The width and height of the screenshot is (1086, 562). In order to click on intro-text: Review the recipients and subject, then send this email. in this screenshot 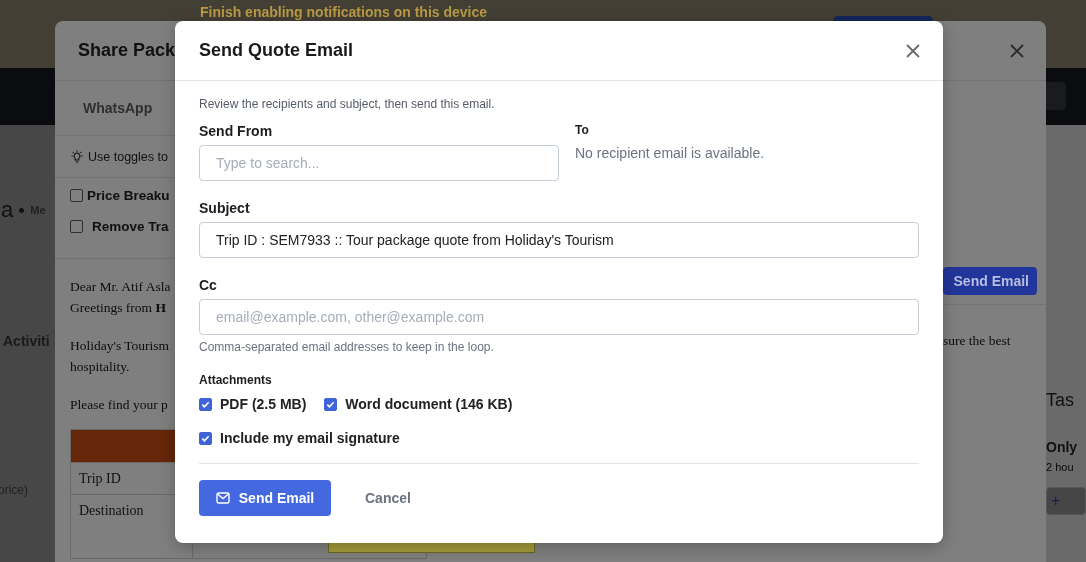, I will do `click(347, 104)`.